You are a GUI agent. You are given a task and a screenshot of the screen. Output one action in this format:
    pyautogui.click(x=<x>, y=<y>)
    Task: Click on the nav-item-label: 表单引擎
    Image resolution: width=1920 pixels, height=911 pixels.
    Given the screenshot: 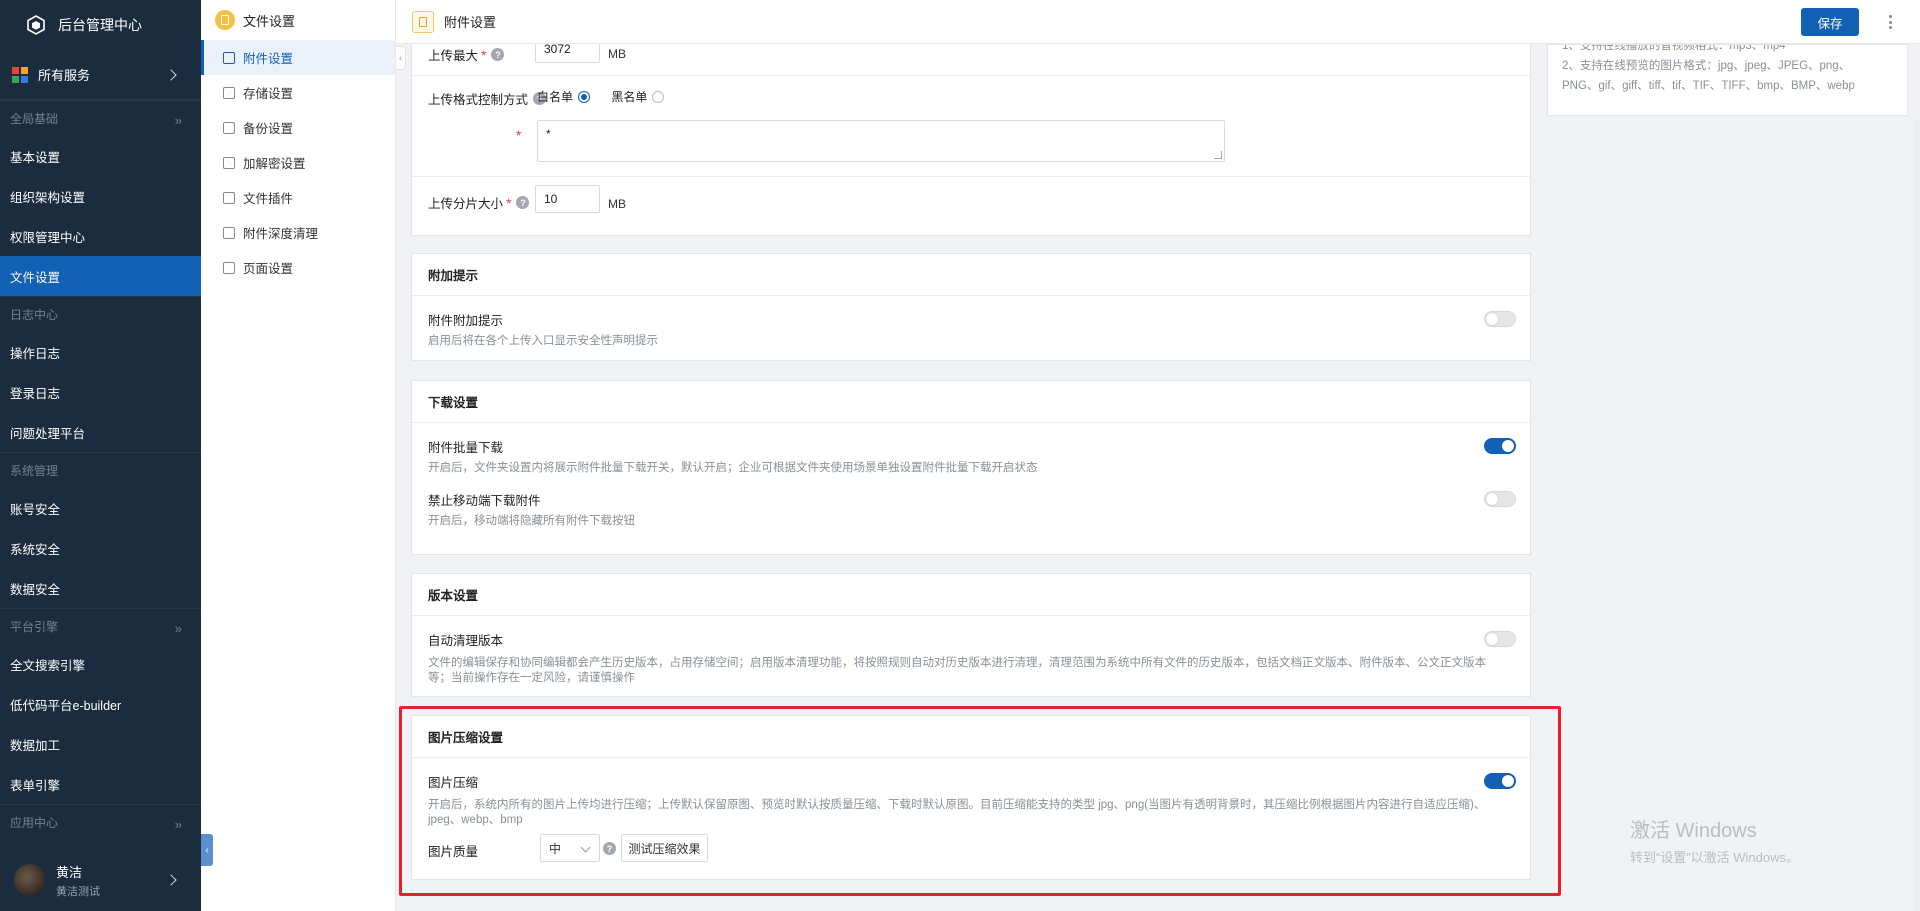 What is the action you would take?
    pyautogui.click(x=35, y=785)
    